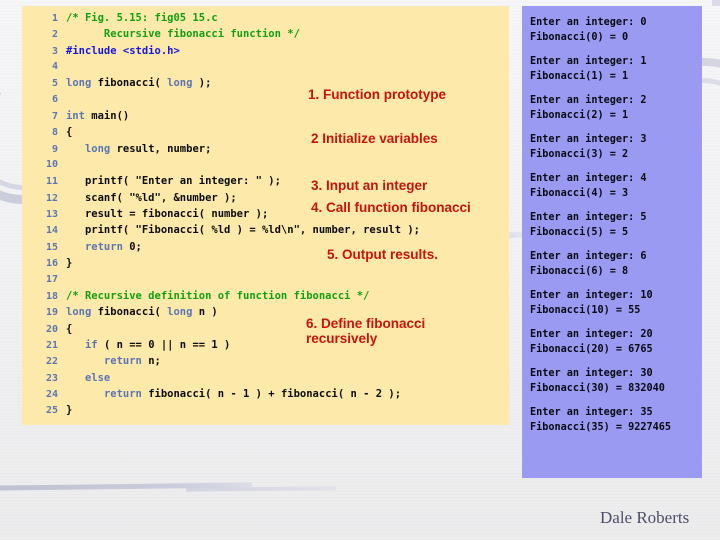 This screenshot has height=540, width=720. What do you see at coordinates (591, 295) in the screenshot?
I see `output-prompt-line: Enter an integer: 10` at bounding box center [591, 295].